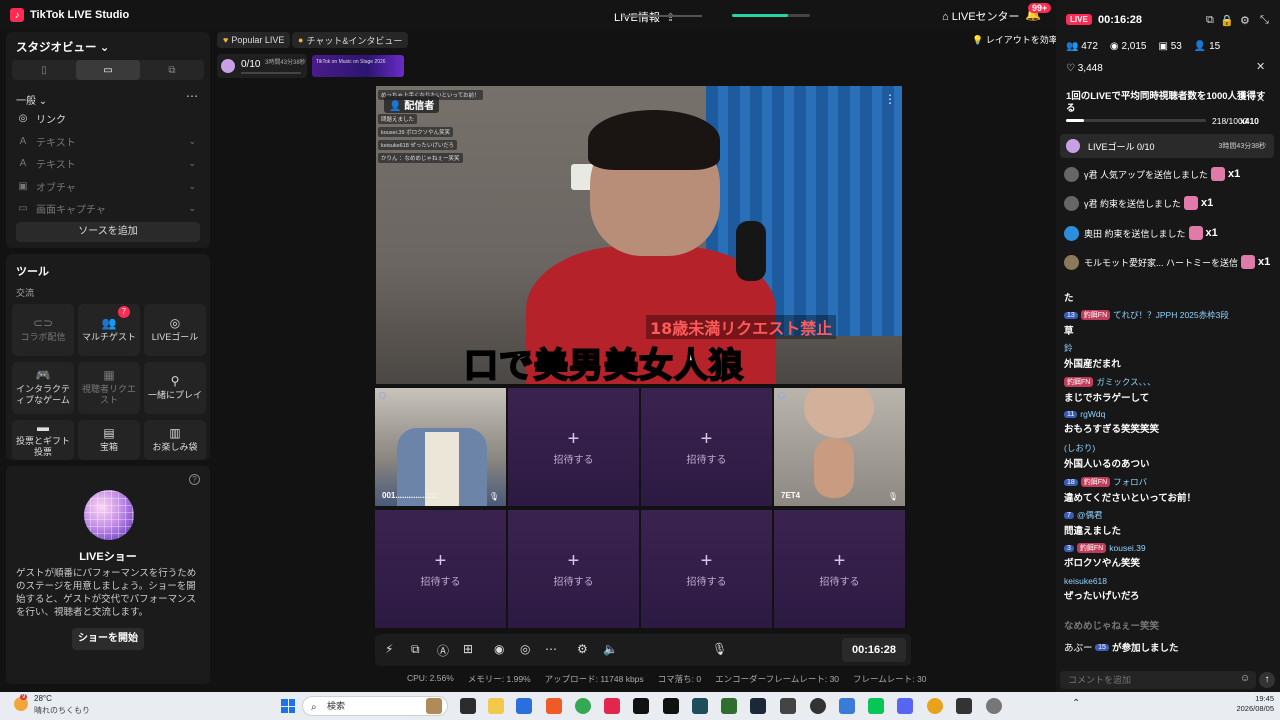 Image resolution: width=1280 pixels, height=720 pixels. What do you see at coordinates (1246, 704) in the screenshot?
I see `system-clock: 19:45 2026/08/05` at bounding box center [1246, 704].